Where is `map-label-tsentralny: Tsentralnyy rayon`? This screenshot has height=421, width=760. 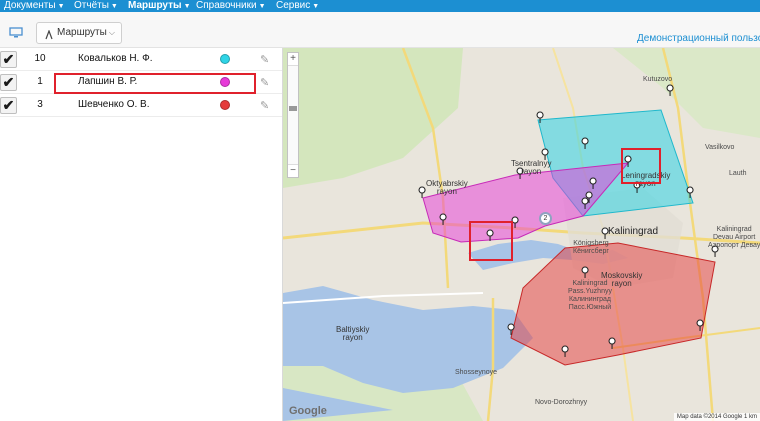 map-label-tsentralny: Tsentralnyy rayon is located at coordinates (531, 167).